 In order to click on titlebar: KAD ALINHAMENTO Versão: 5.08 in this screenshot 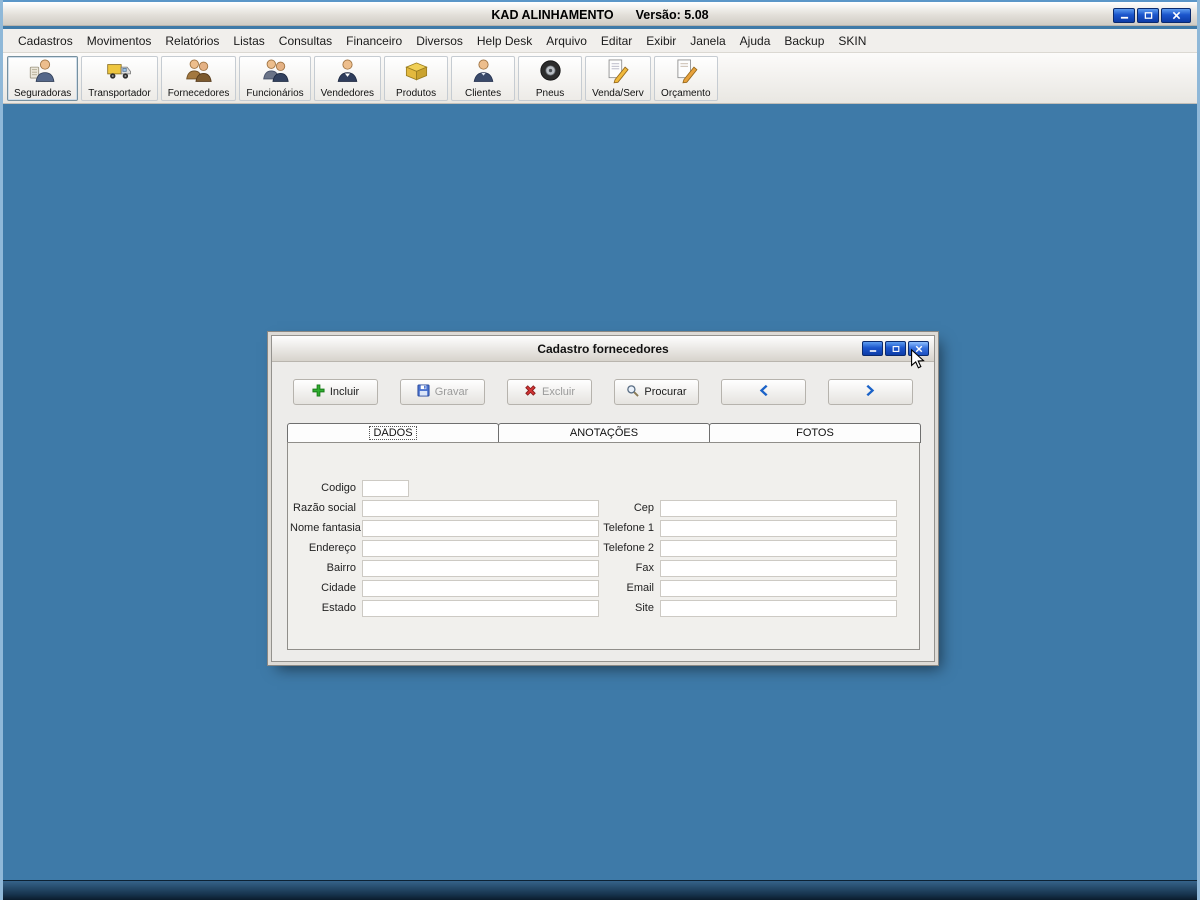, I will do `click(600, 13)`.